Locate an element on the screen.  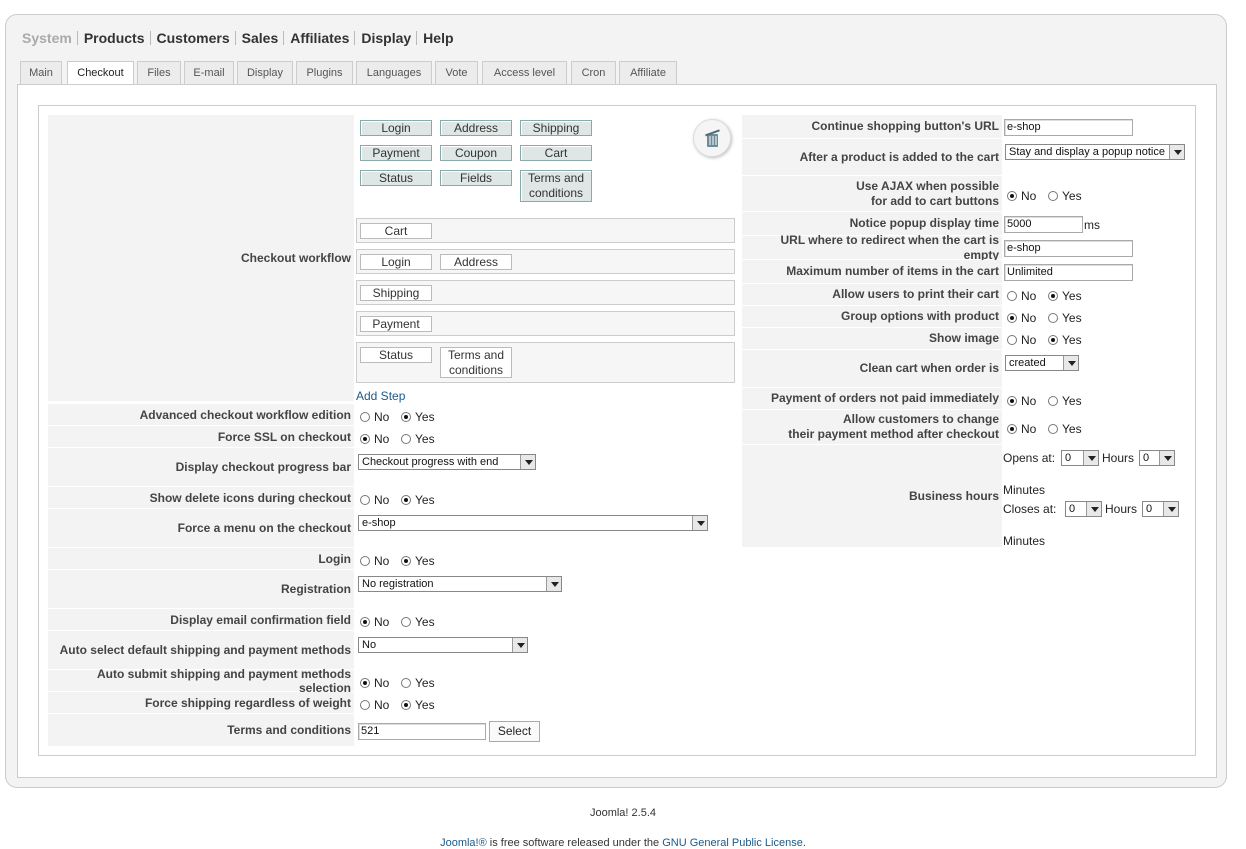
email-confirm-yes: Yes is located at coordinates (418, 622).